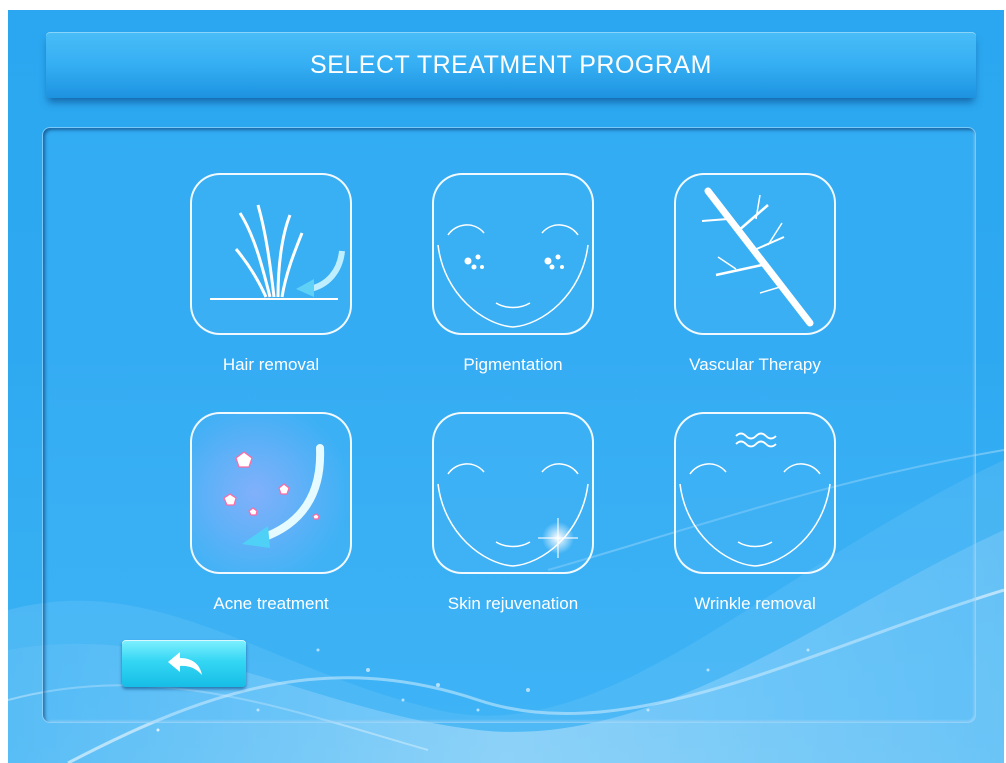  Describe the element at coordinates (755, 499) in the screenshot. I see `wrinkle-face-icon` at that location.